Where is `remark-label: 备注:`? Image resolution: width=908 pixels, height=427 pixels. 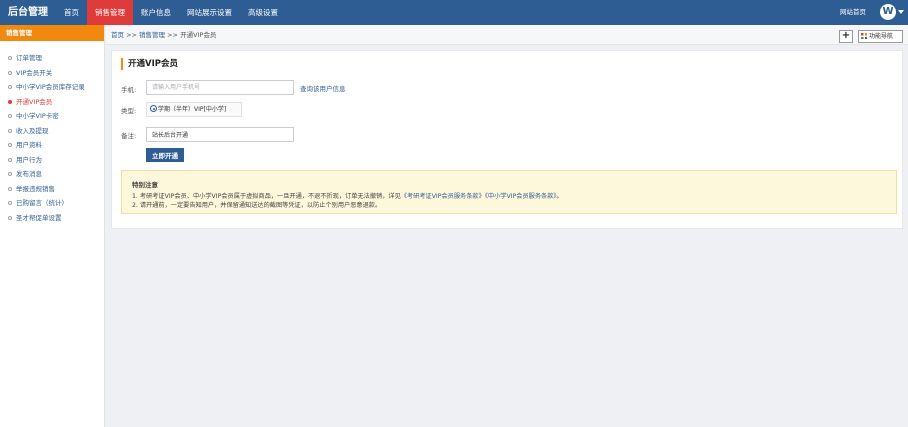 remark-label: 备注: is located at coordinates (129, 136).